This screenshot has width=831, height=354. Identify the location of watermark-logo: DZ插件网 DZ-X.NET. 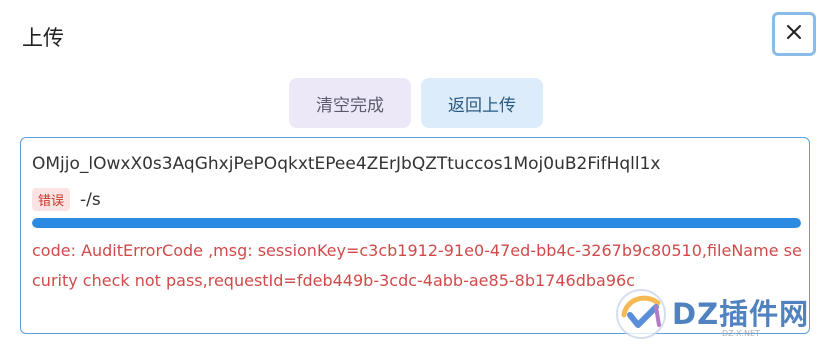
(717, 314).